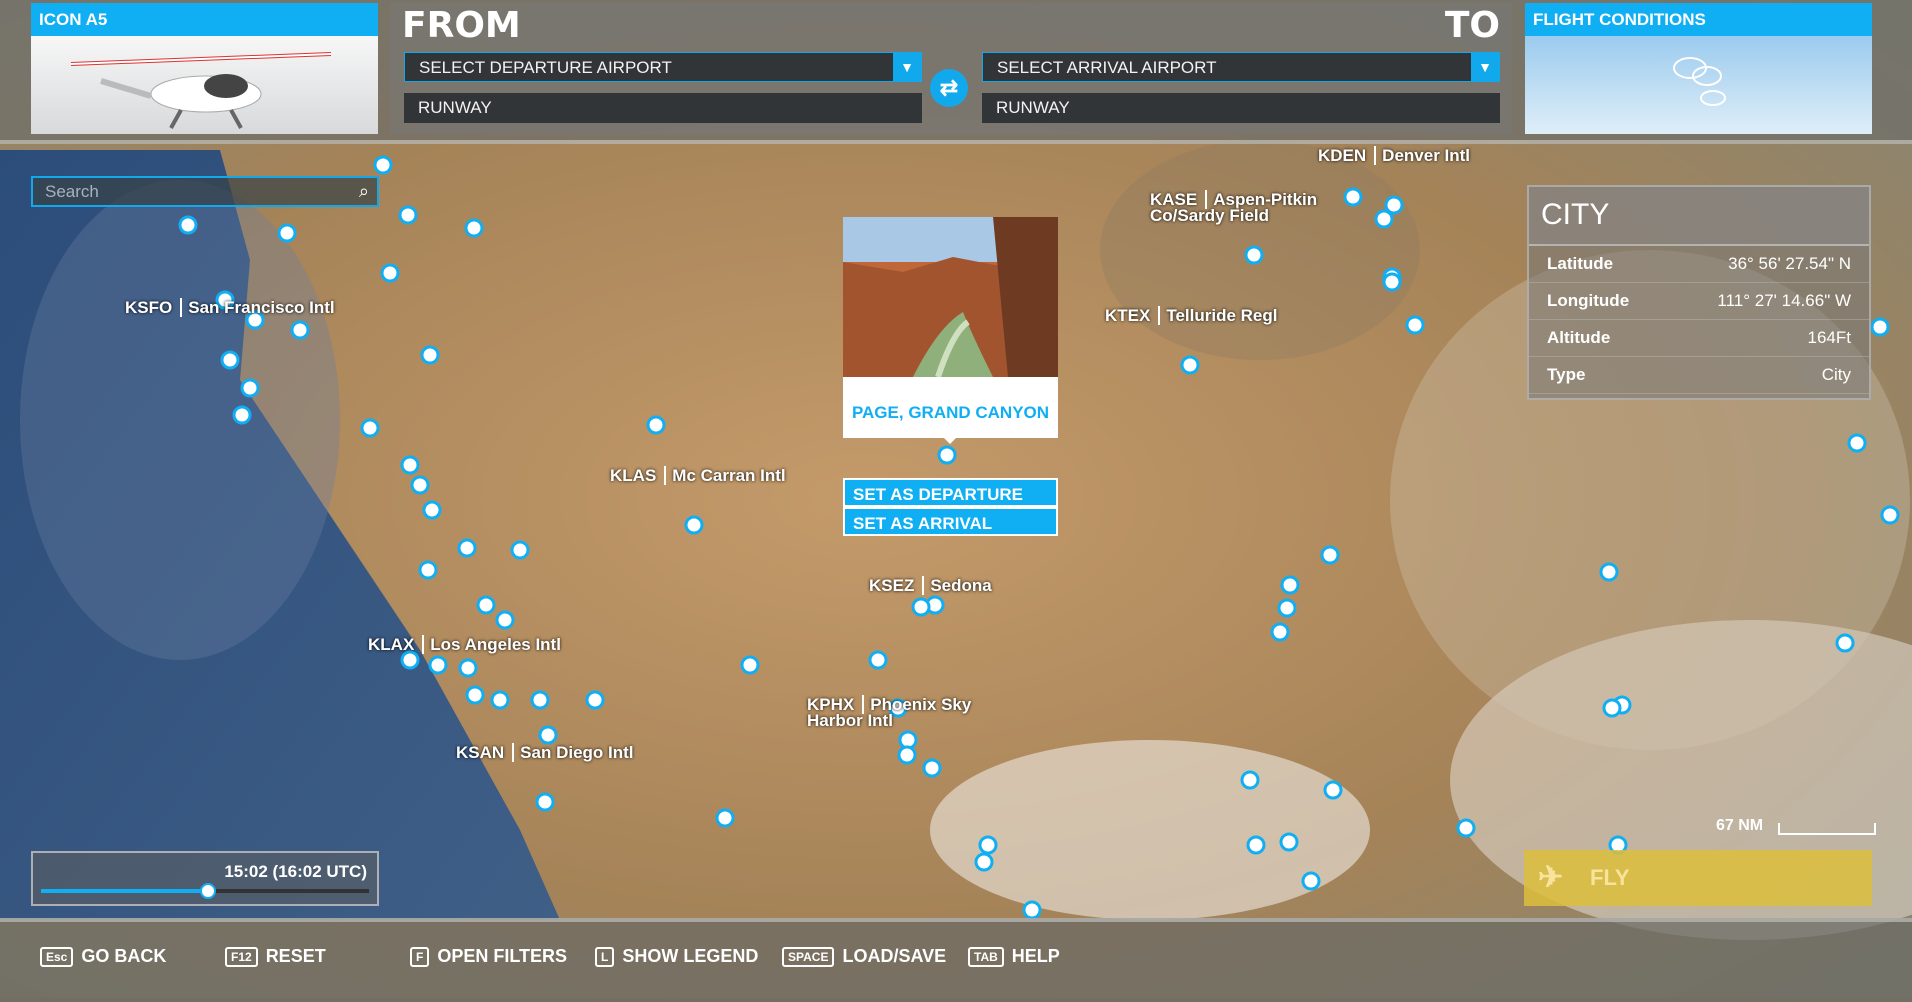 This screenshot has height=1002, width=1912. Describe the element at coordinates (950, 492) in the screenshot. I see `set-as-departure-button: SET AS DEPARTURE` at that location.